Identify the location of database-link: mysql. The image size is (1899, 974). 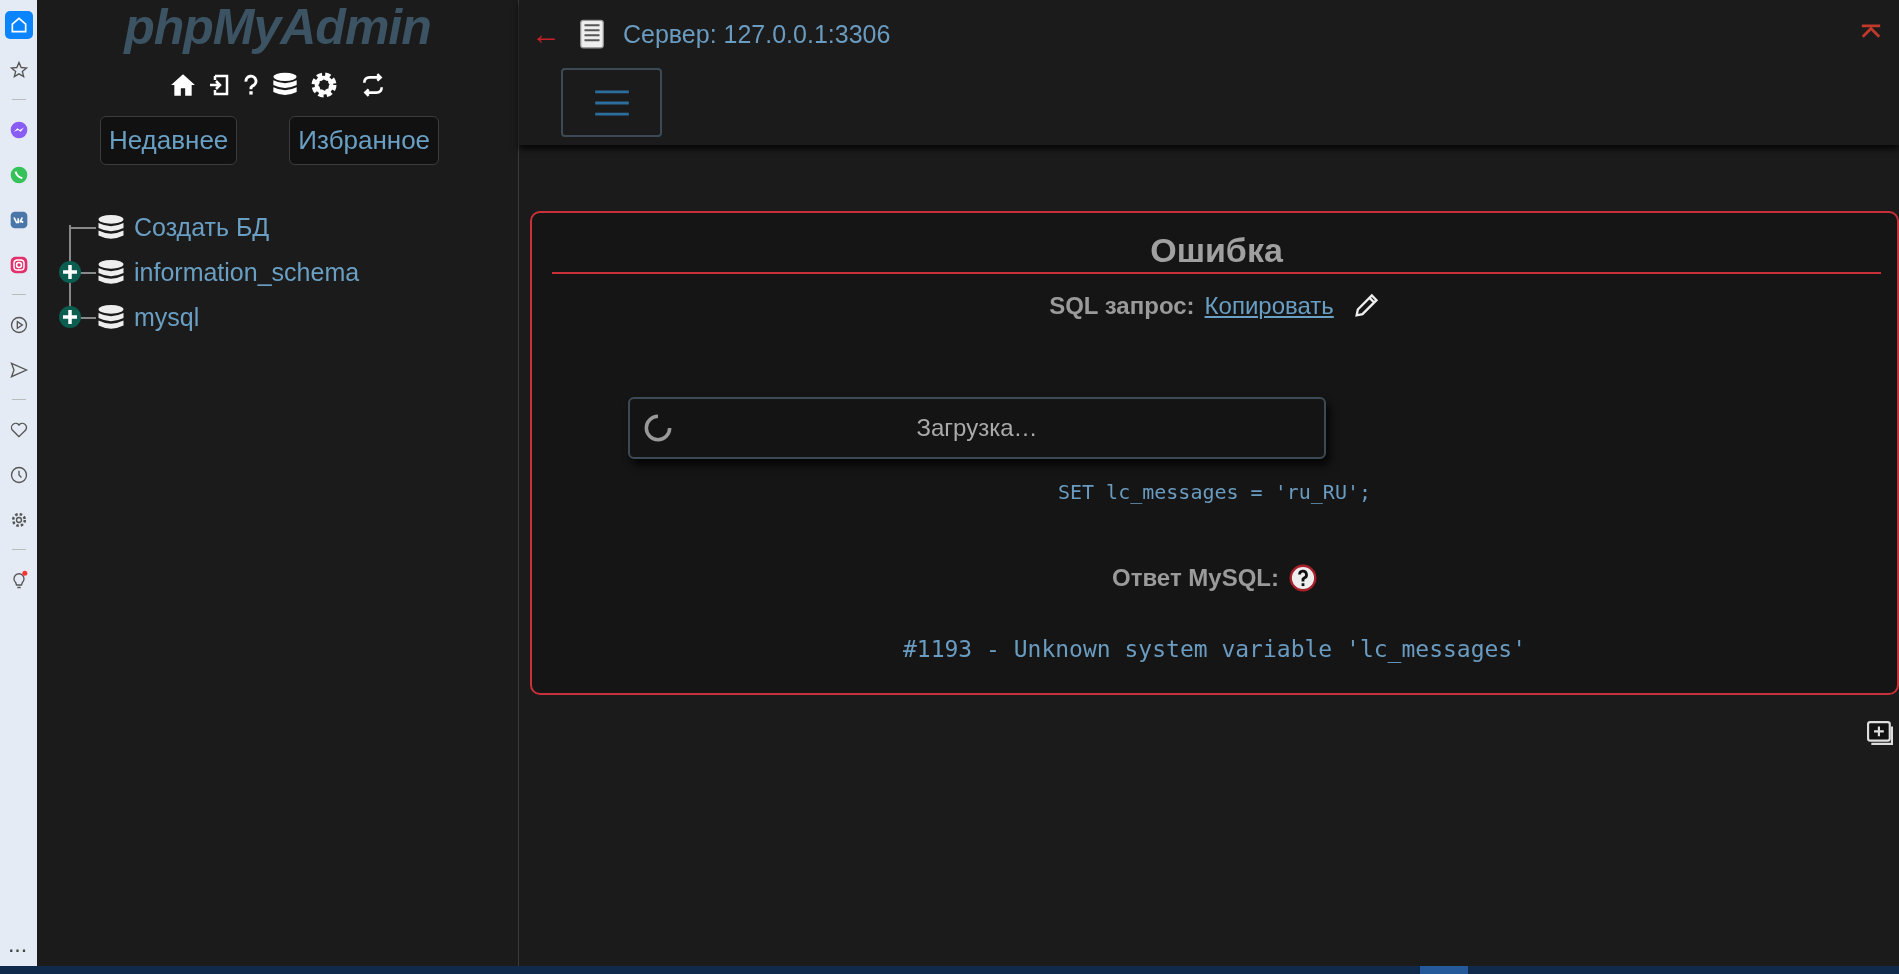
(167, 317).